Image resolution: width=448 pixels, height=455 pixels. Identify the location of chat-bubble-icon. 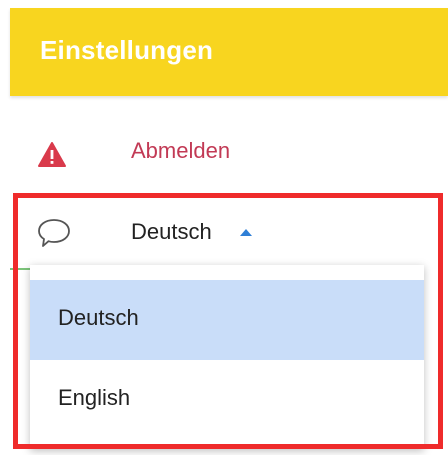
(54, 233).